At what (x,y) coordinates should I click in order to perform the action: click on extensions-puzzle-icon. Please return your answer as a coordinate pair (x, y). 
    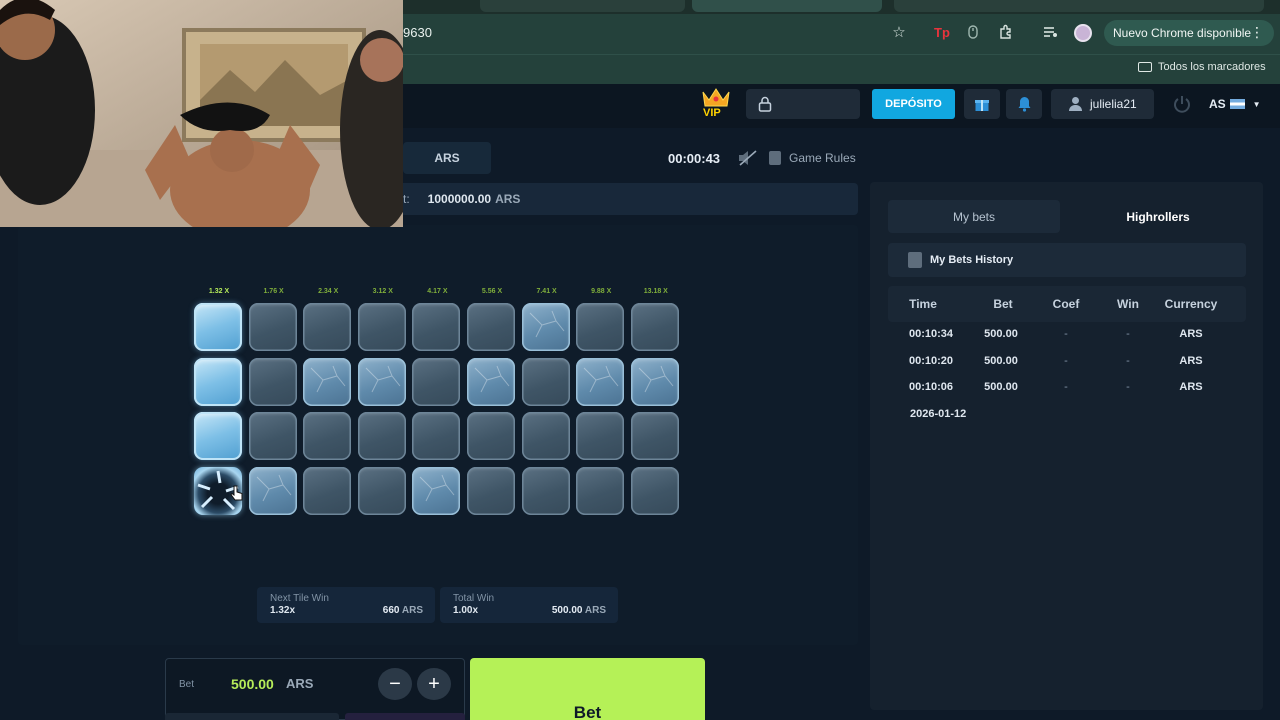
    Looking at the image, I should click on (1006, 32).